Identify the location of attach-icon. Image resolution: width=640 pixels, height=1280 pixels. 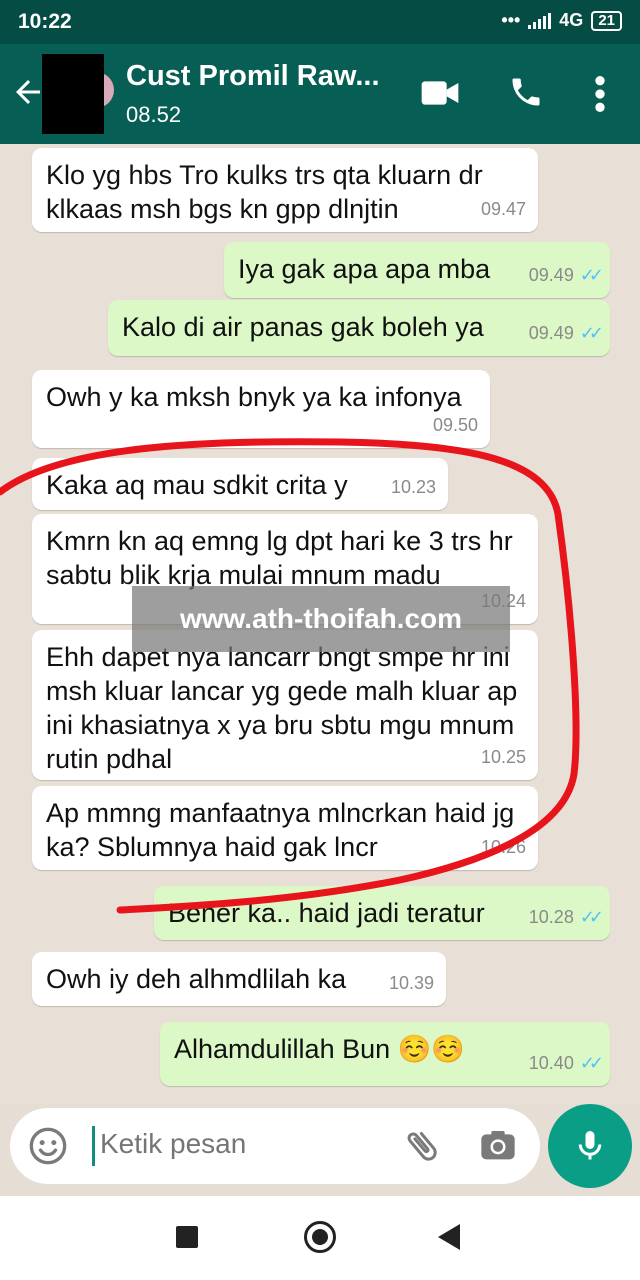
(422, 1146).